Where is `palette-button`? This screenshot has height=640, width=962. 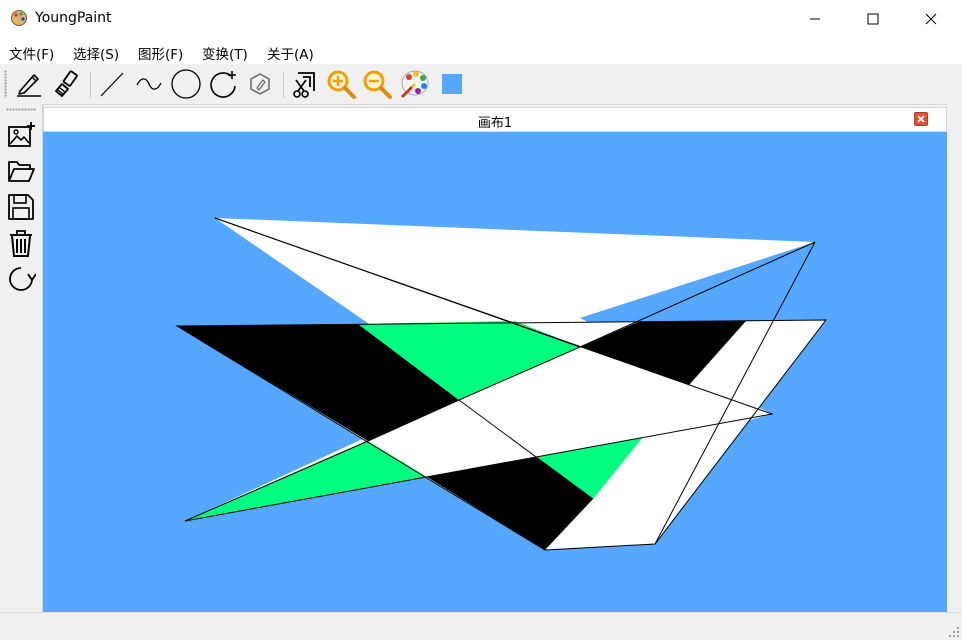
palette-button is located at coordinates (414, 84).